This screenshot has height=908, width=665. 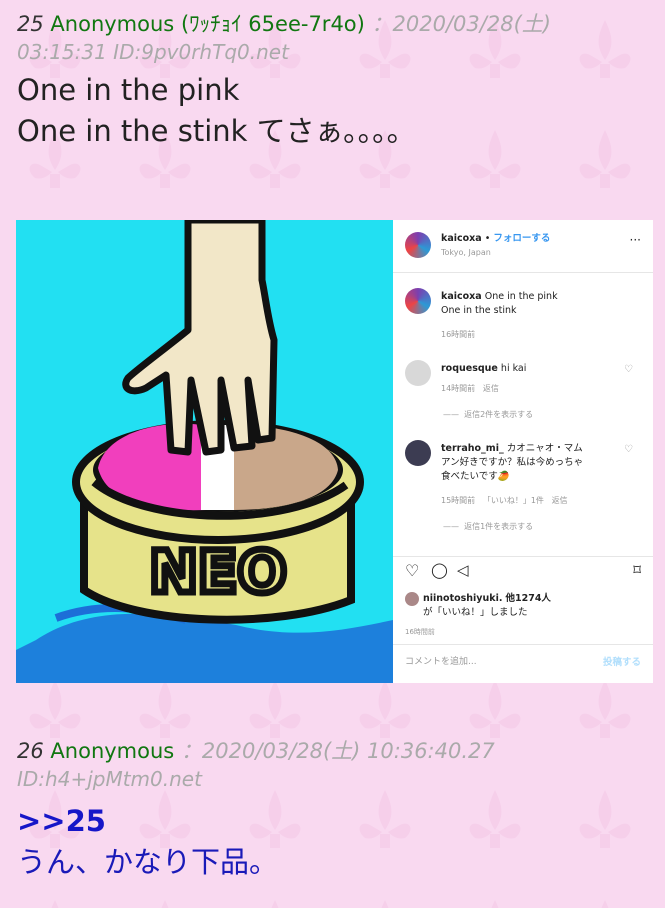 What do you see at coordinates (523, 246) in the screenshot?
I see `ig-header: kaicoxa • フォローする Tokyo, Japan ···` at bounding box center [523, 246].